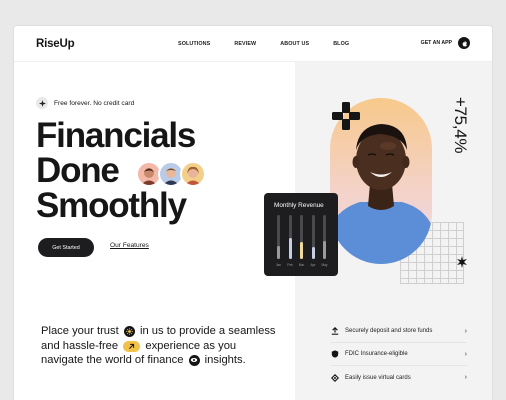 This screenshot has width=506, height=400. Describe the element at coordinates (301, 265) in the screenshot. I see `revenue-month-label: Mar` at that location.